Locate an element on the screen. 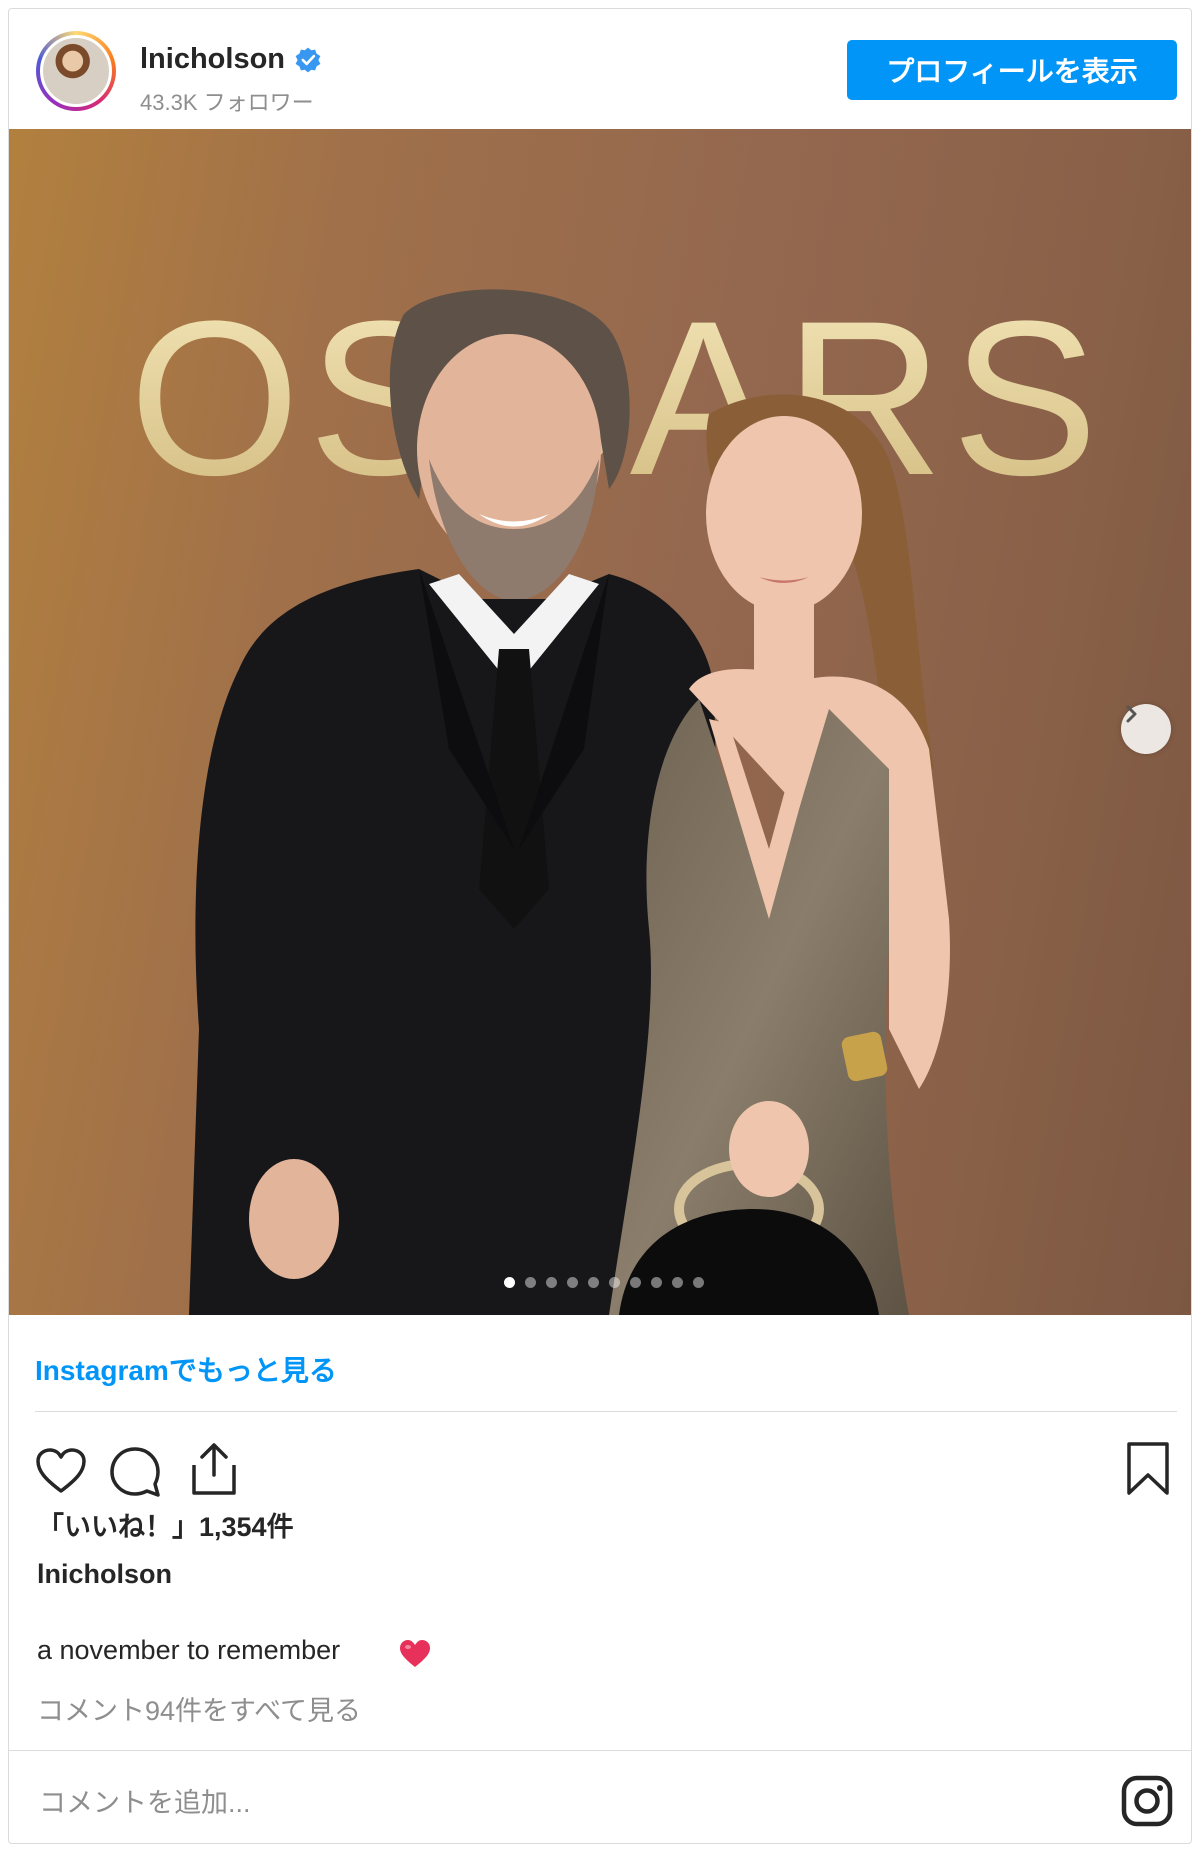  carousel-indicator is located at coordinates (604, 1284).